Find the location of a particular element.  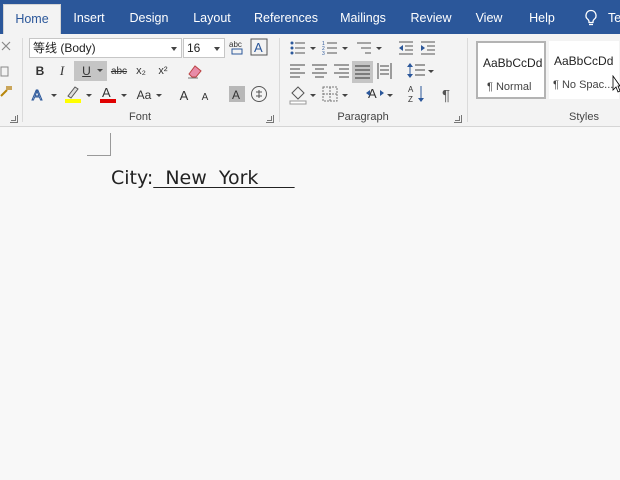

decrease-indent-icon is located at coordinates (406, 48).